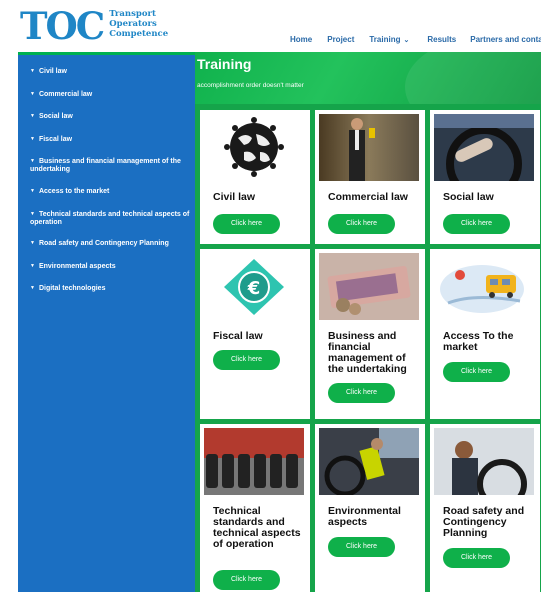 The height and width of the screenshot is (592, 541). I want to click on card-title: Social law, so click(468, 197).